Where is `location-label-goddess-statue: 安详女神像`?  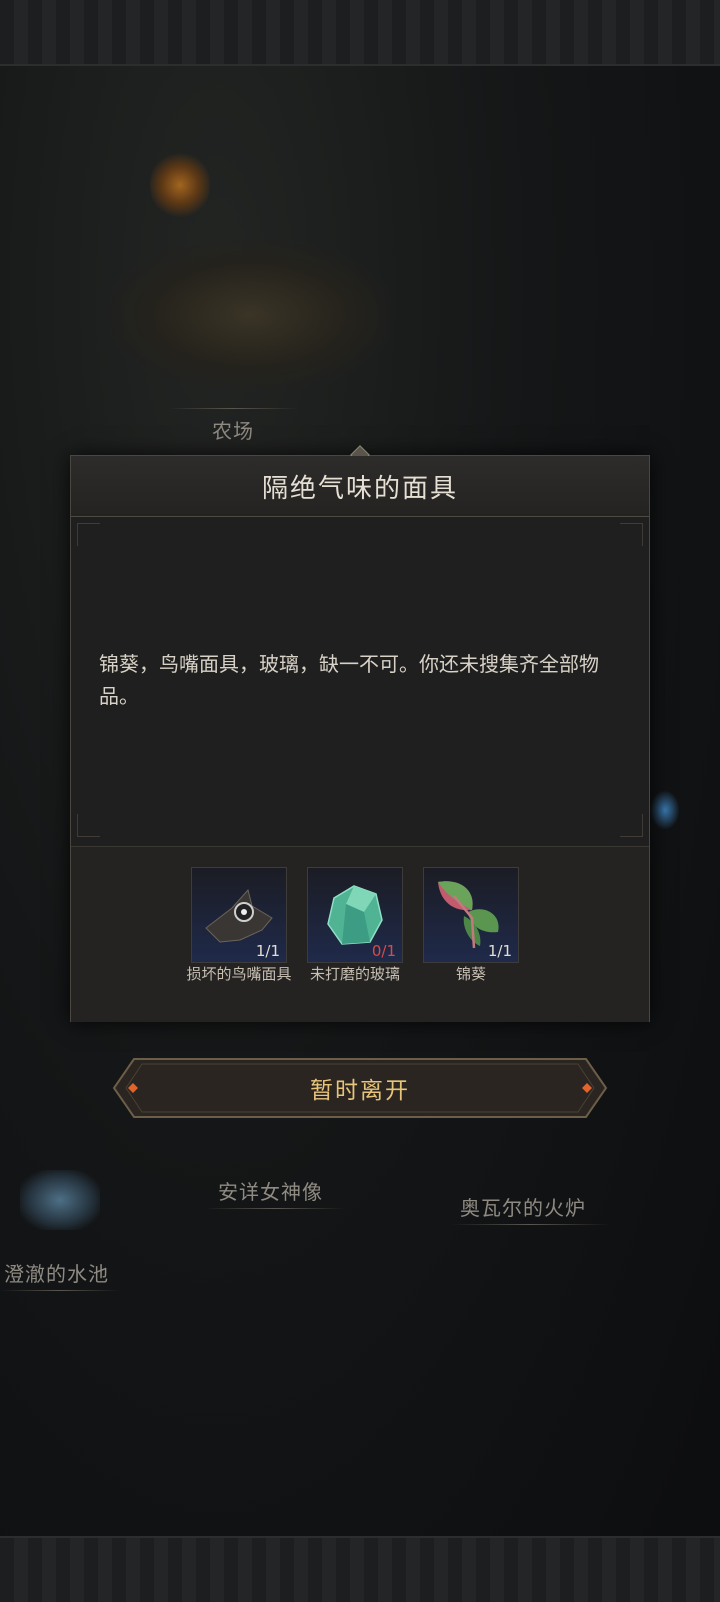 location-label-goddess-statue: 安详女神像 is located at coordinates (270, 1190).